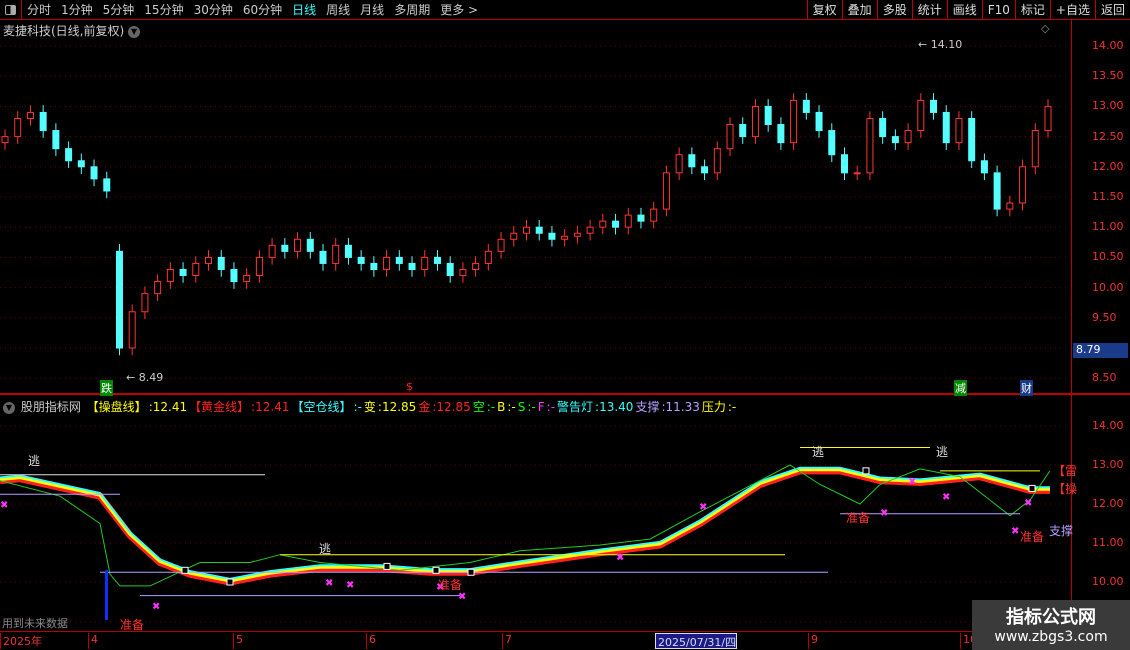 This screenshot has height=650, width=1130. Describe the element at coordinates (1108, 542) in the screenshot. I see `indicator-tick: 11.00` at that location.